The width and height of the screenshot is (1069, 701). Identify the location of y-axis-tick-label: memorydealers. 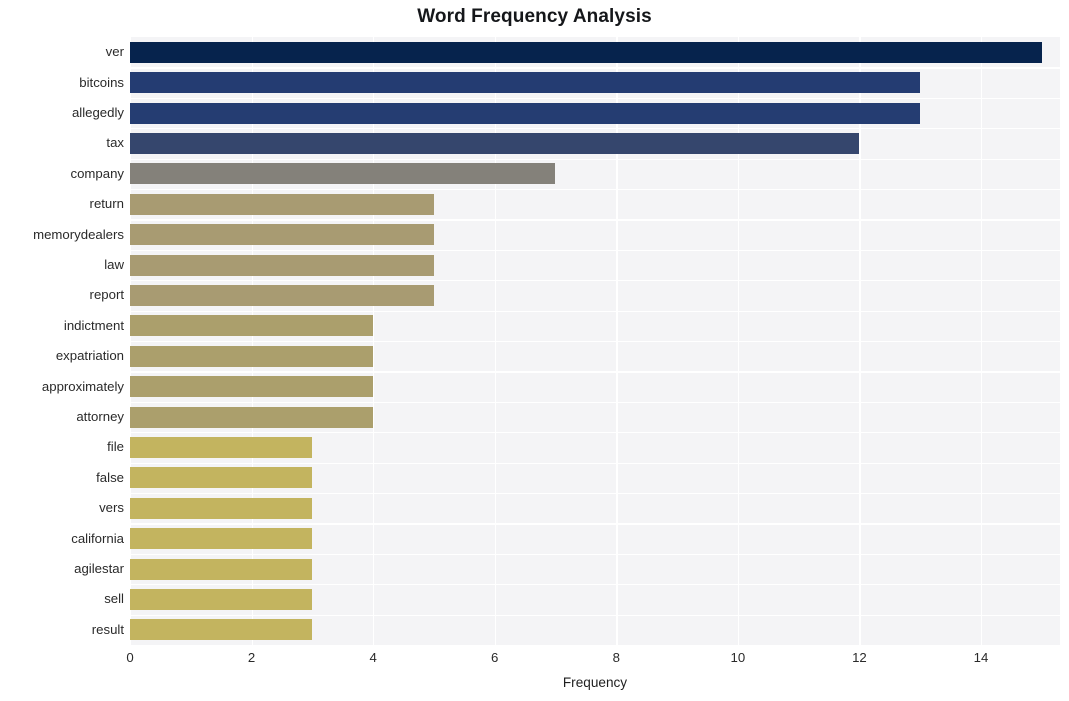
(78, 234).